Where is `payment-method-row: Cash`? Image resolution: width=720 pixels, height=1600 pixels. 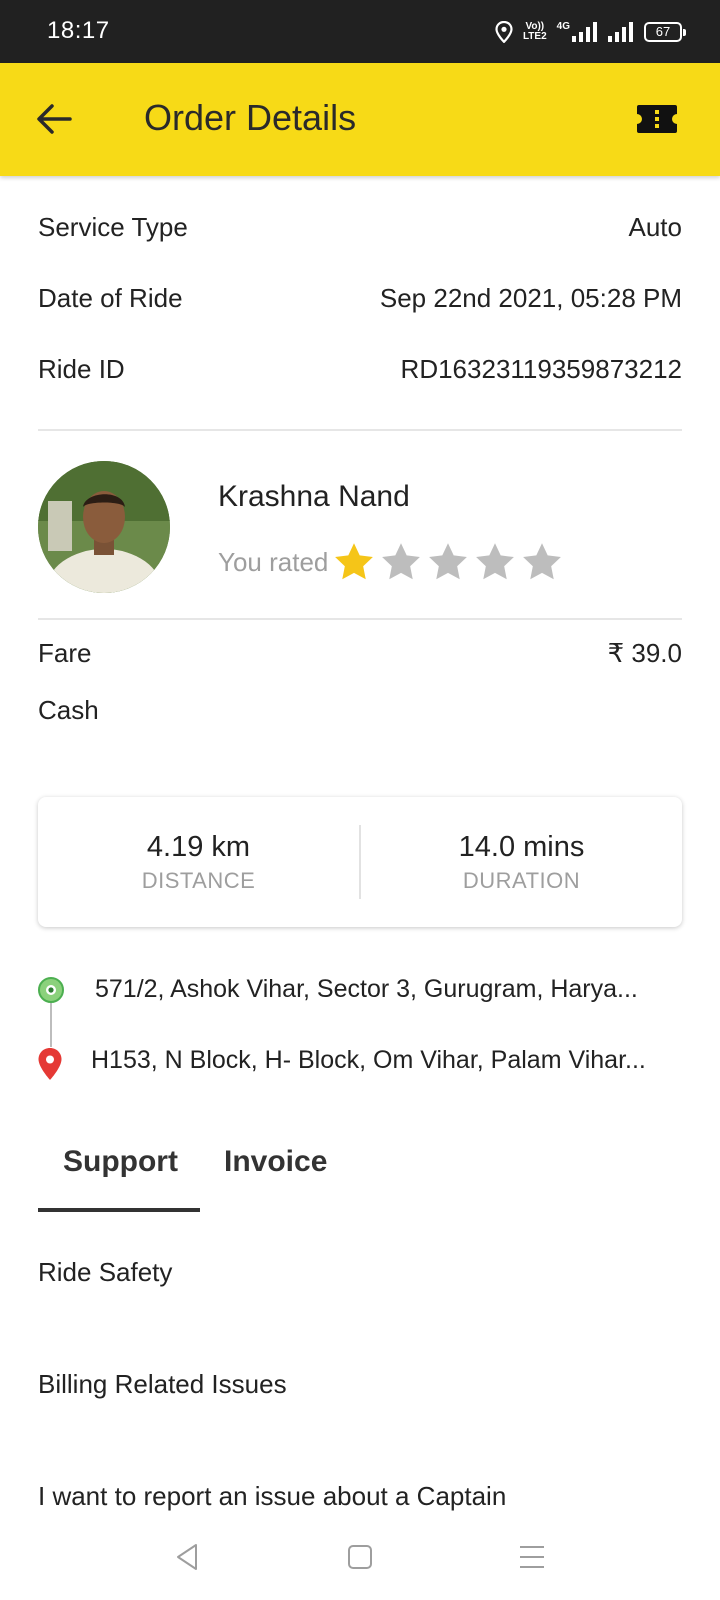
payment-method-row: Cash is located at coordinates (68, 710).